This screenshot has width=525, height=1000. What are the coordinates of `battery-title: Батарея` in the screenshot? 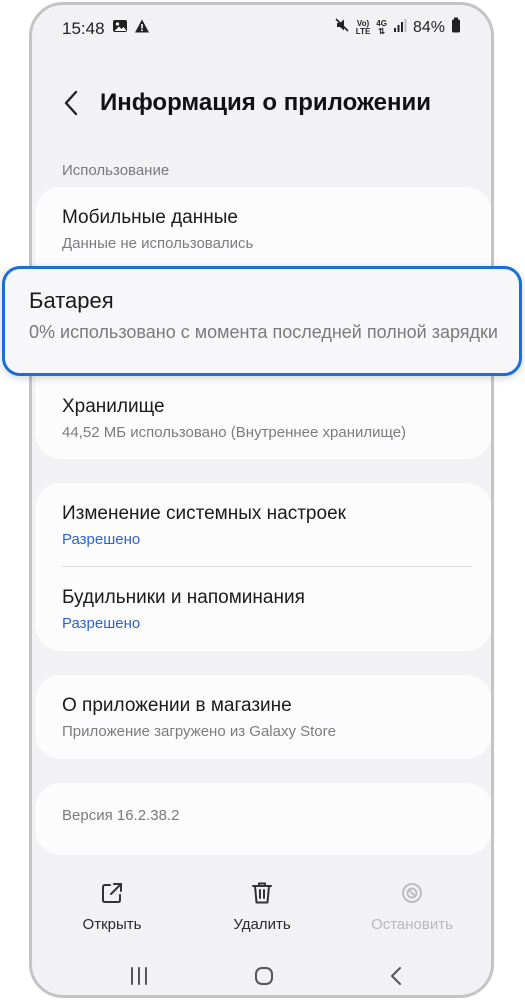 It's located at (71, 300).